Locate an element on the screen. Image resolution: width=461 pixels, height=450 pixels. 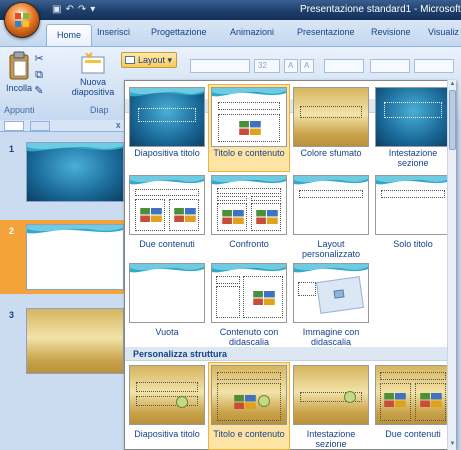
layout-label: Colore sfumato is located at coordinates (331, 153).